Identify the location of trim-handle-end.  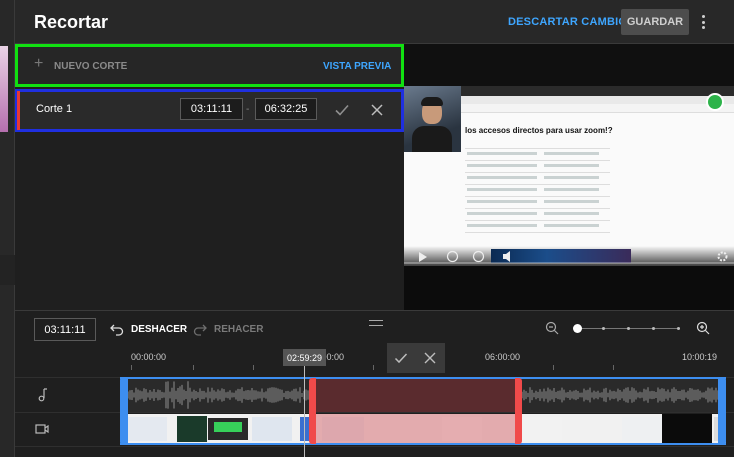
(722, 411).